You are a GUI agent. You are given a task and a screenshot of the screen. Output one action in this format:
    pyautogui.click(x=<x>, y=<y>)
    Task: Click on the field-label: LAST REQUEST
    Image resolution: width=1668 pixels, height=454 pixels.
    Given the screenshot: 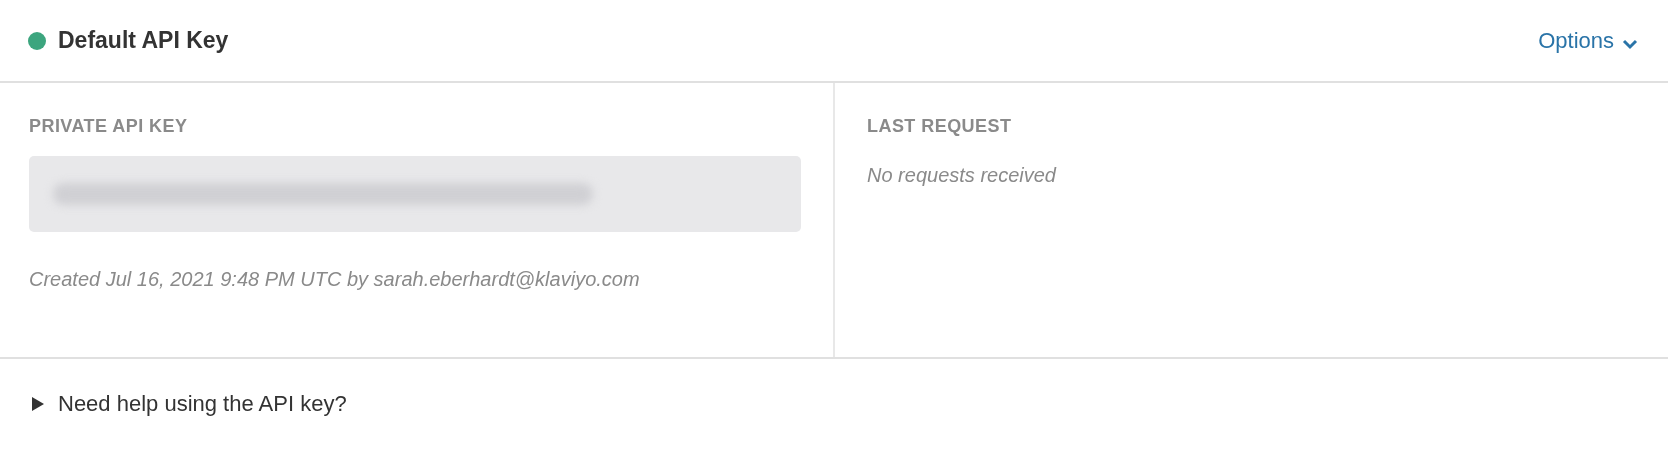 What is the action you would take?
    pyautogui.click(x=940, y=126)
    